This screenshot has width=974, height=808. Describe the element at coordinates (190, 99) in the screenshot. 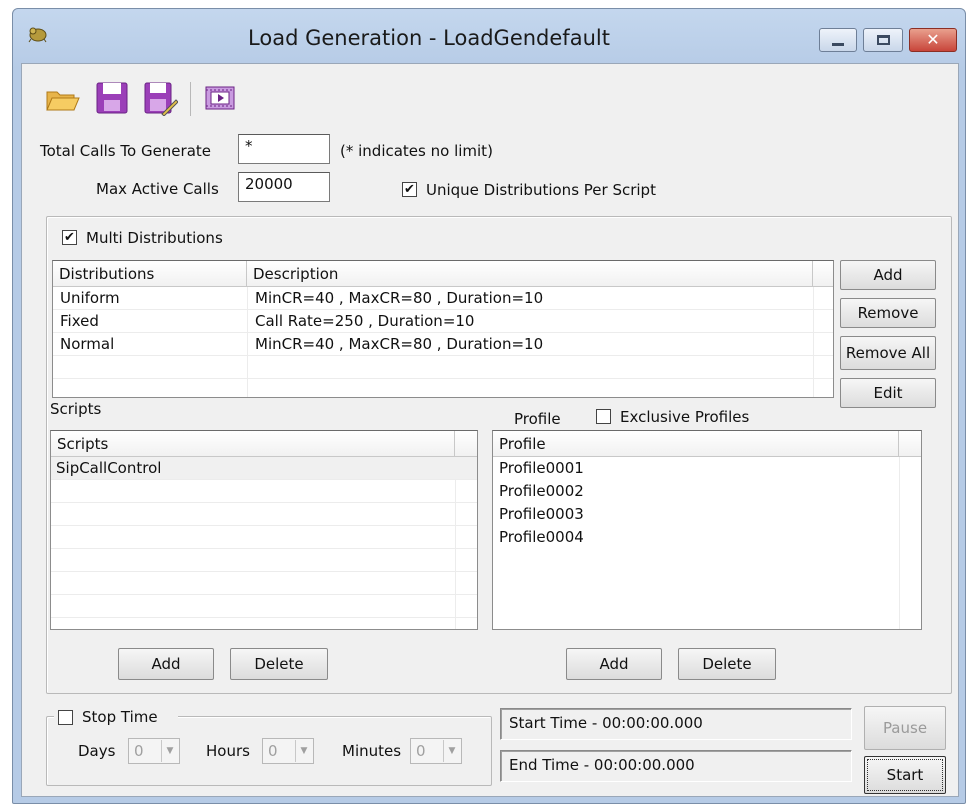

I see `toolbar-separator` at that location.